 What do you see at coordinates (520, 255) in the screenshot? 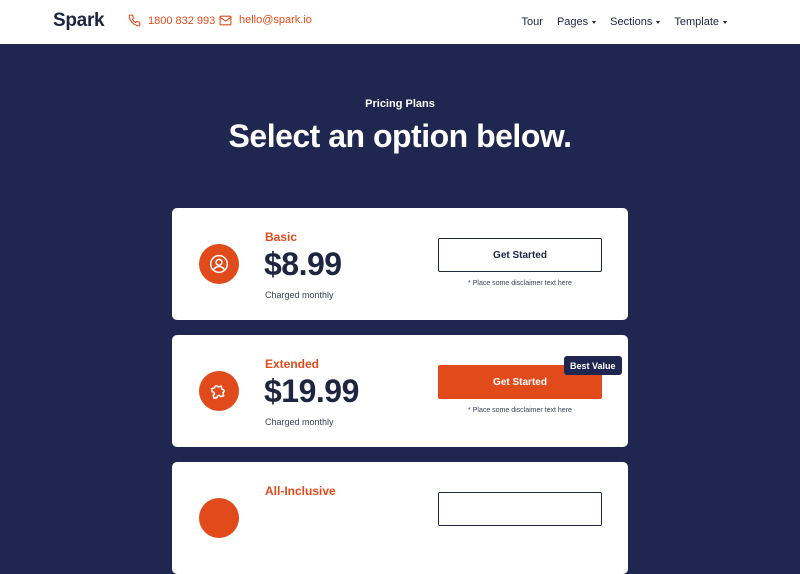
I see `get-started-button: Get Started` at bounding box center [520, 255].